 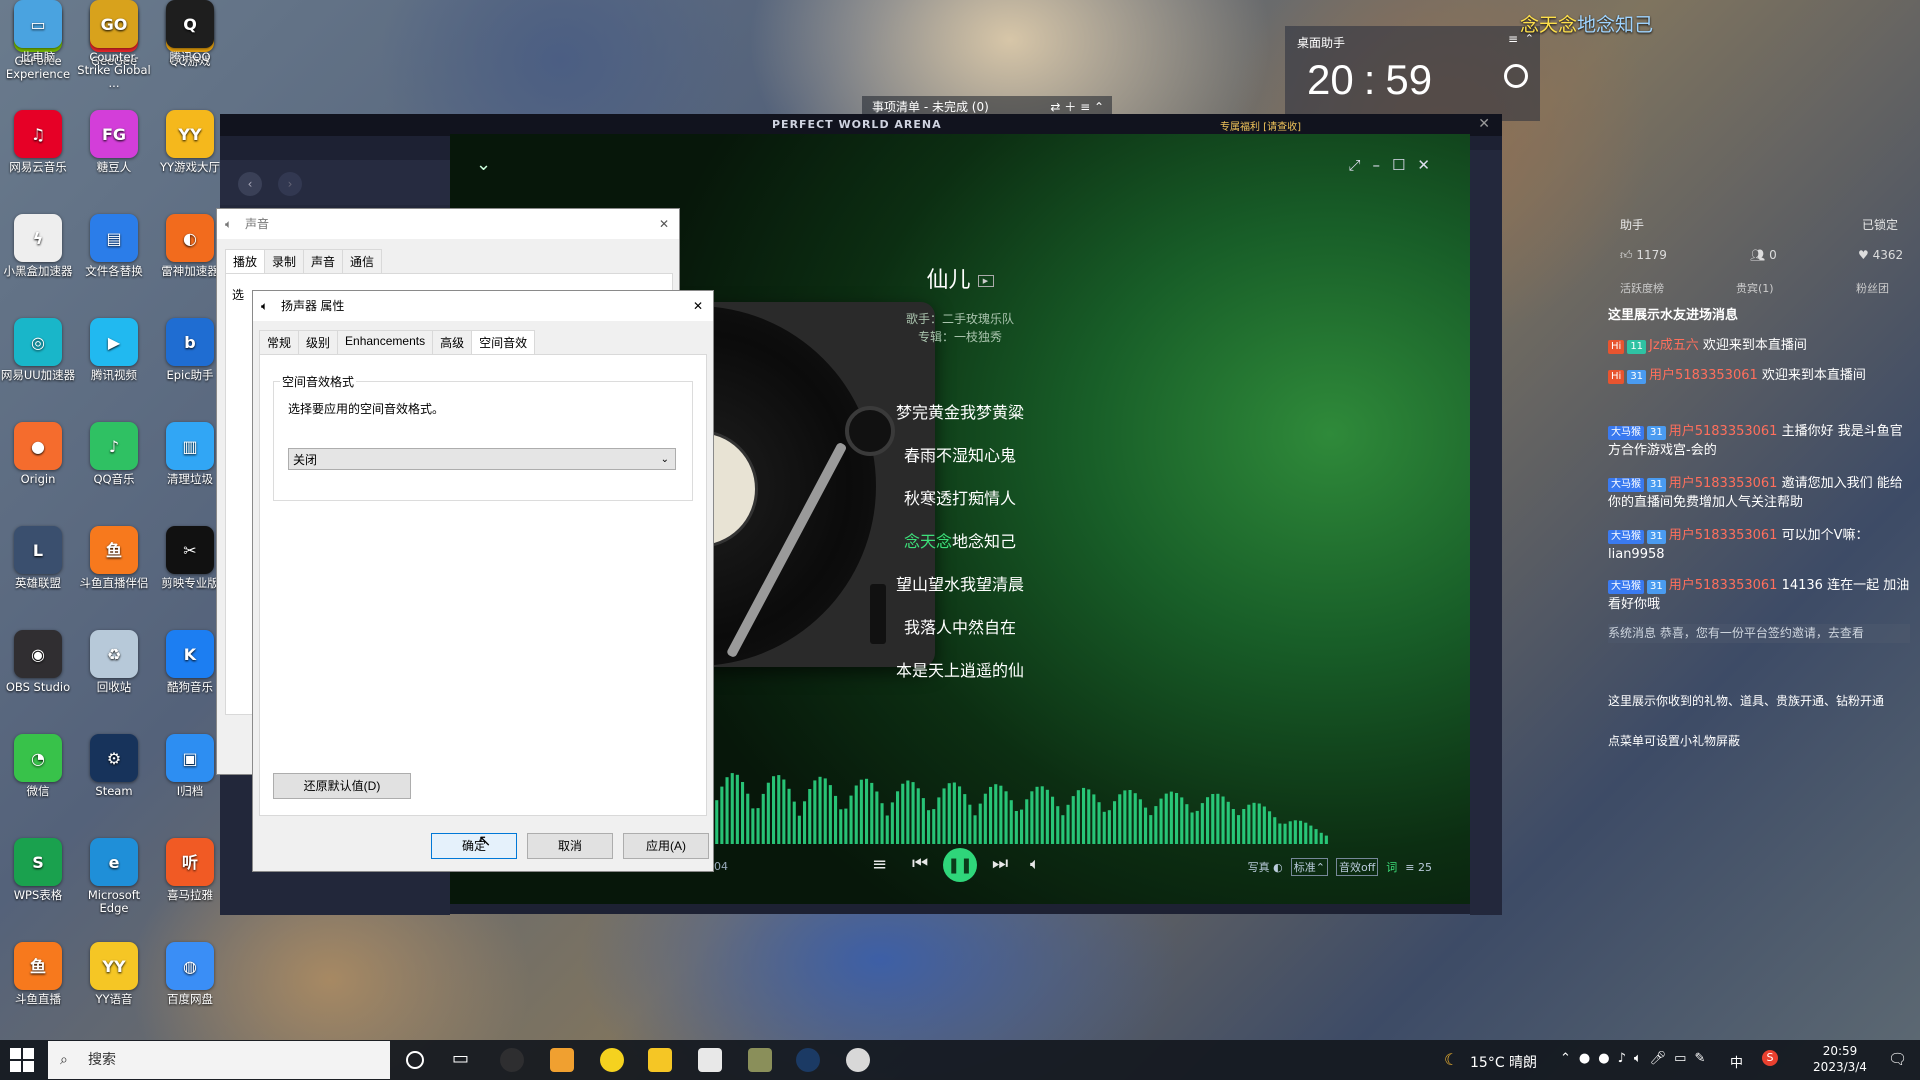 What do you see at coordinates (190, 974) in the screenshot?
I see `desktop-icon: ◍ 百度网盘` at bounding box center [190, 974].